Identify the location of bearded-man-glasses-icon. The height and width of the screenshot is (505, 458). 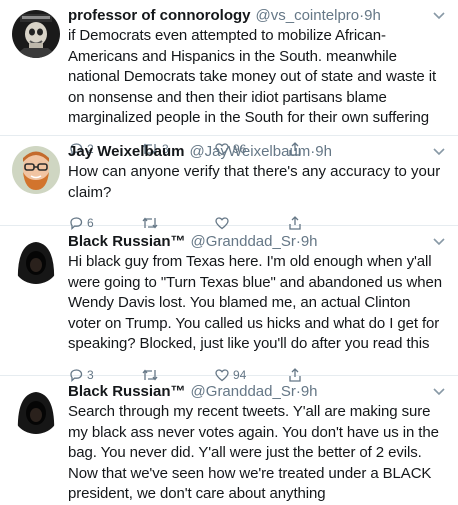
(36, 170).